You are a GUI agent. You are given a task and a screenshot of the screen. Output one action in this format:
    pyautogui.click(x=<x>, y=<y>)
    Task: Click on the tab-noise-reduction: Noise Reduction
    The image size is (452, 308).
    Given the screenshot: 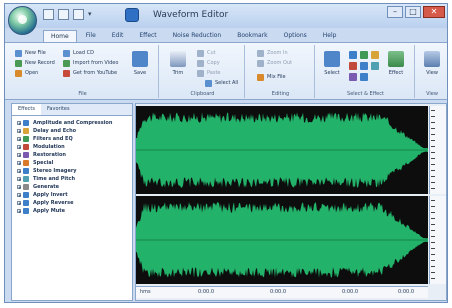 What is the action you would take?
    pyautogui.click(x=197, y=36)
    